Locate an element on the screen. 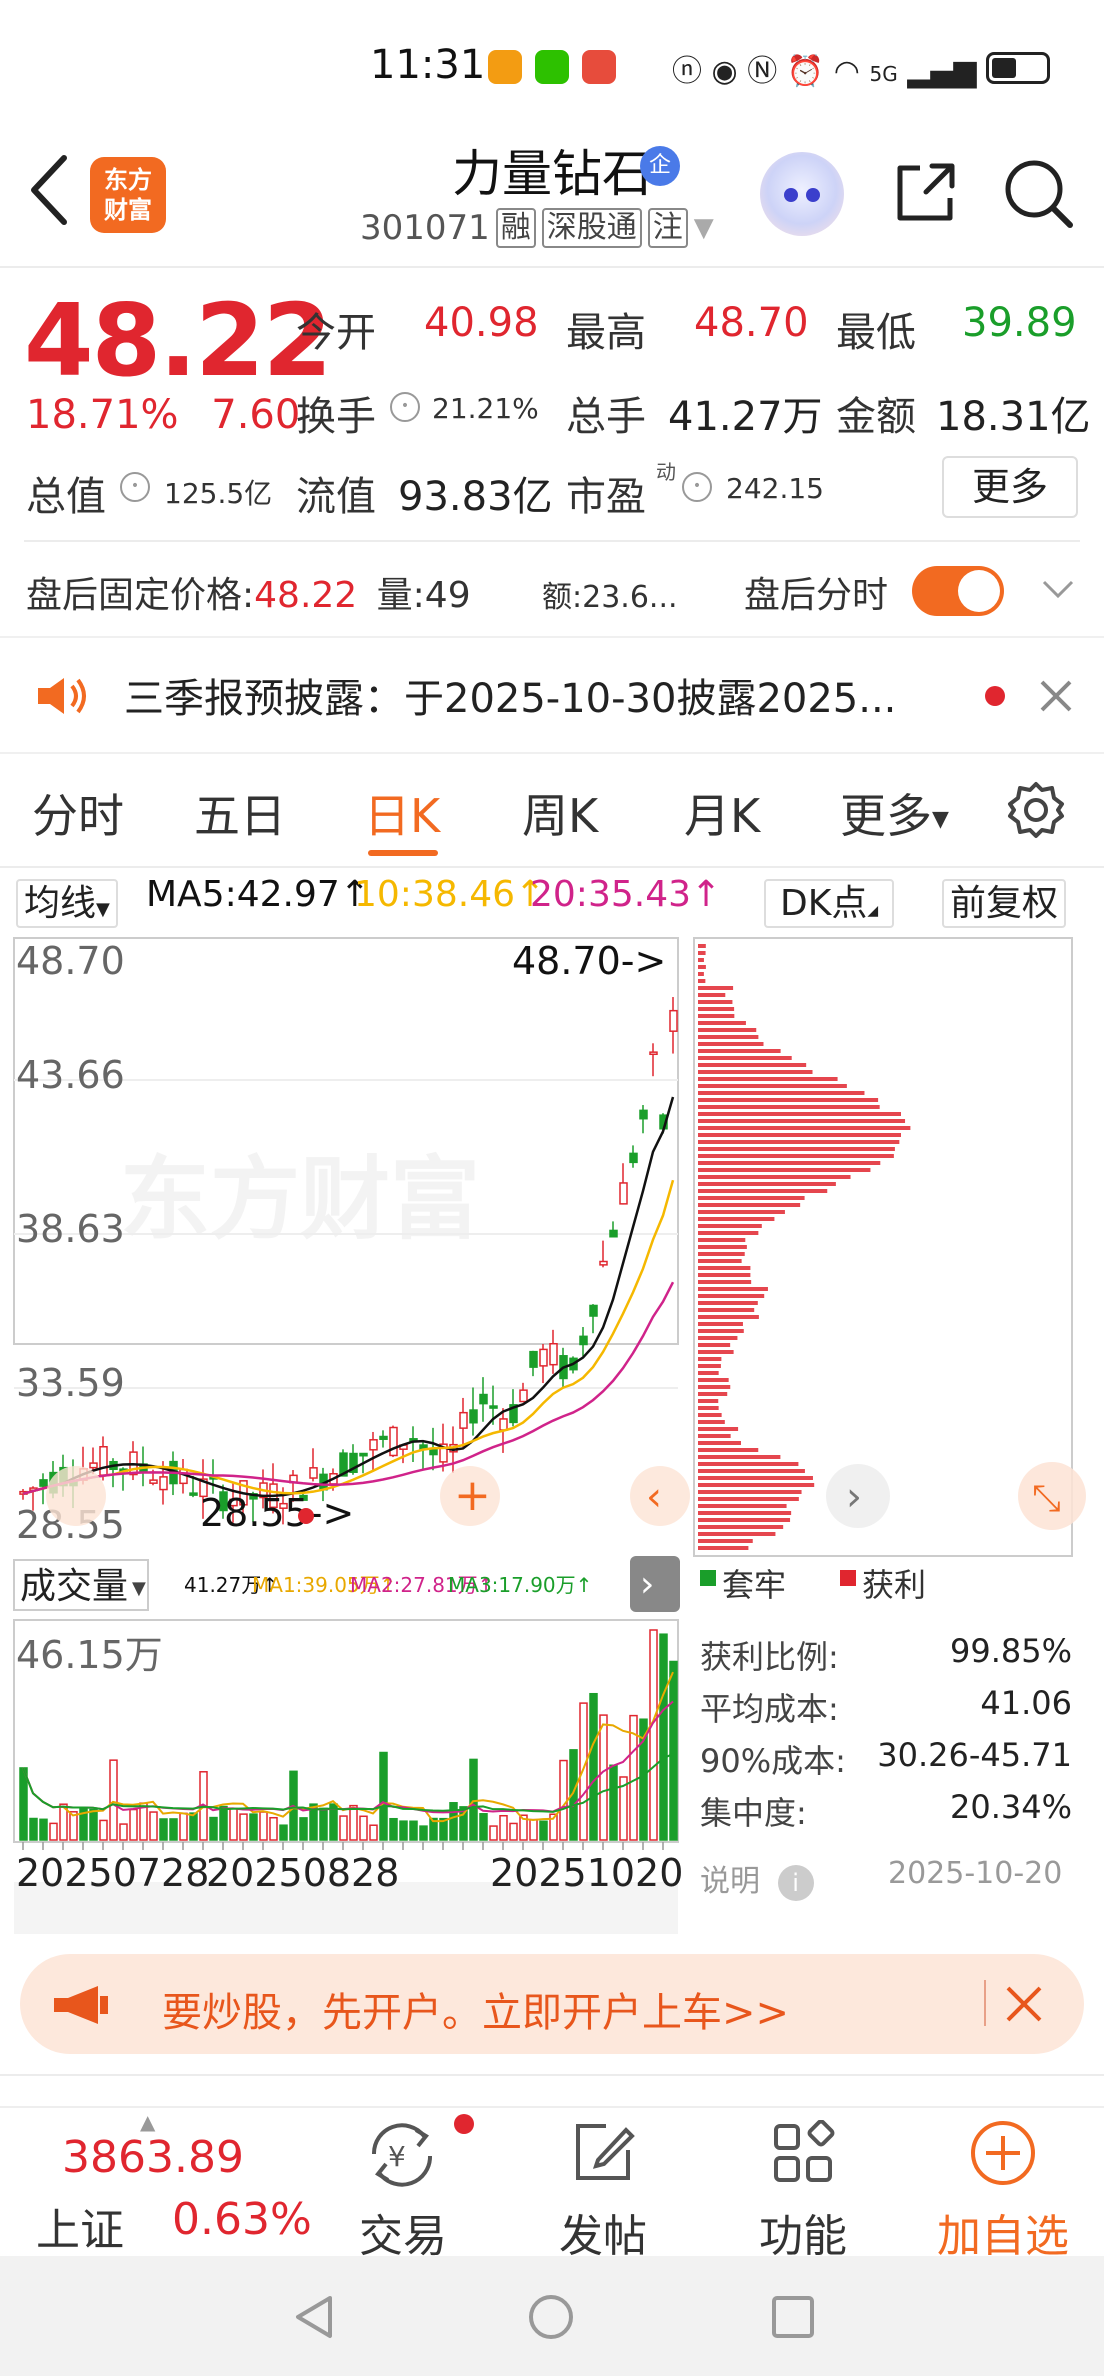 The width and height of the screenshot is (1104, 2376). ma-selector: 均线▼ is located at coordinates (67, 901).